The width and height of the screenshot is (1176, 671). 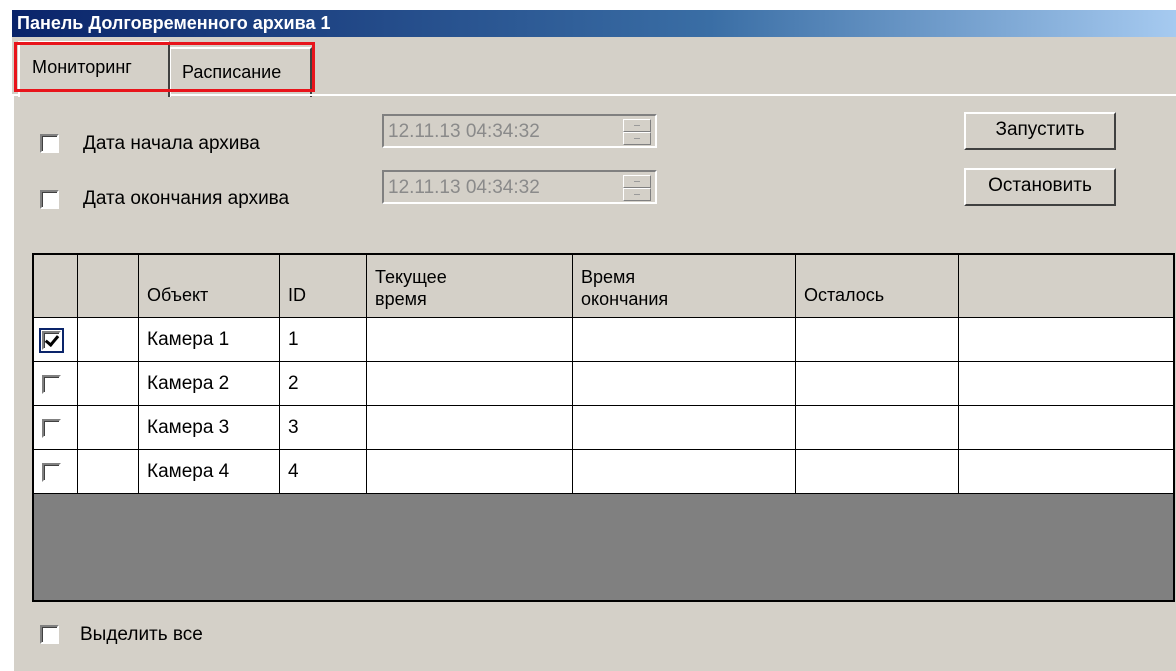 I want to click on header-id-label: ID, so click(x=297, y=295).